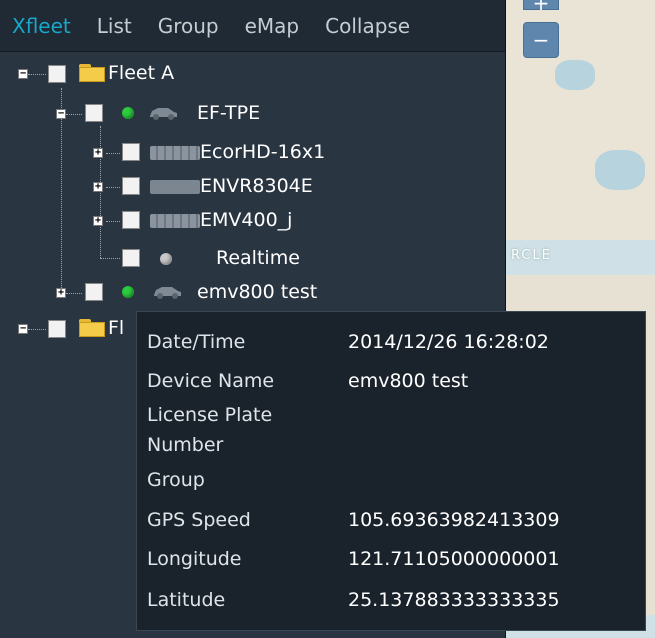 This screenshot has height=638, width=655. What do you see at coordinates (166, 259) in the screenshot?
I see `offline-status-icon` at bounding box center [166, 259].